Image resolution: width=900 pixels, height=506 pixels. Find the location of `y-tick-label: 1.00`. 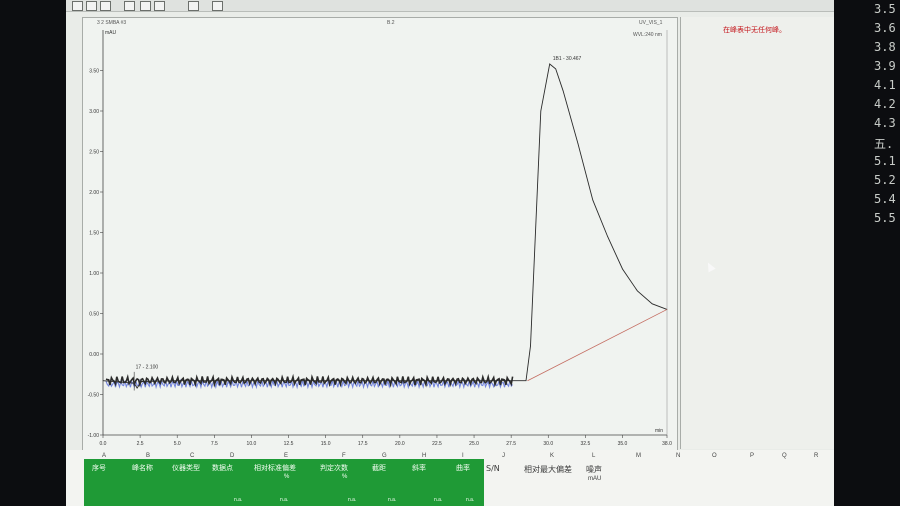

y-tick-label: 1.00 is located at coordinates (94, 274).